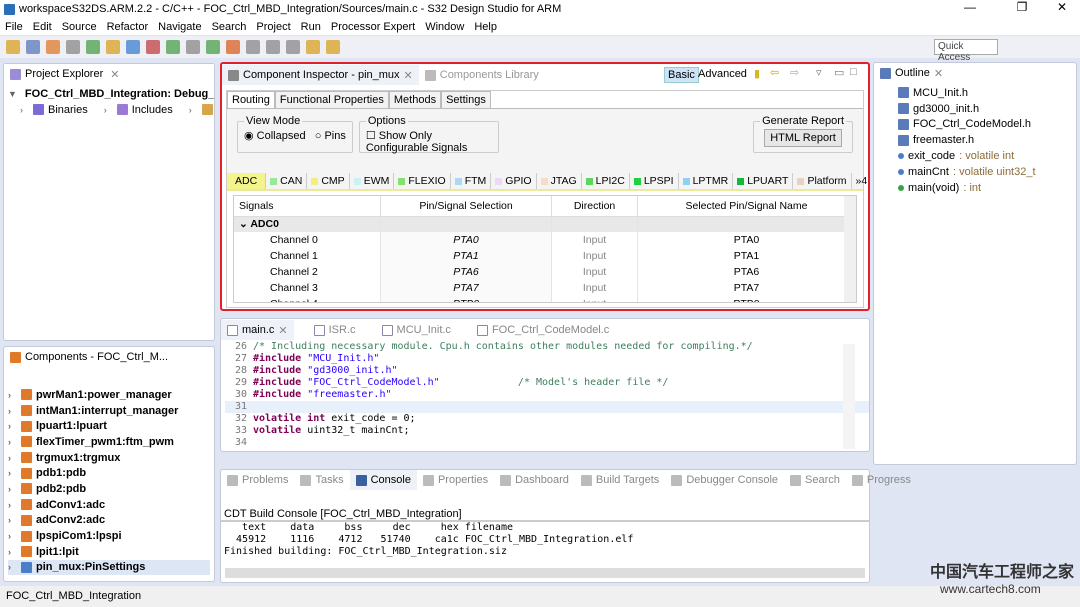 The height and width of the screenshot is (607, 1080). I want to click on table-scrollbar, so click(850, 249).